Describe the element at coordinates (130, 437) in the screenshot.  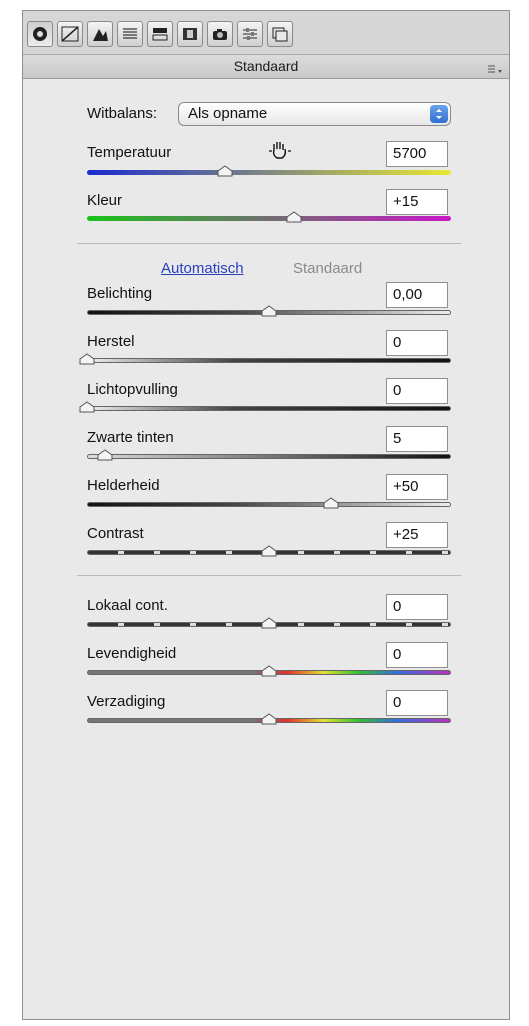
I see `tone-label: Zwarte tinten` at that location.